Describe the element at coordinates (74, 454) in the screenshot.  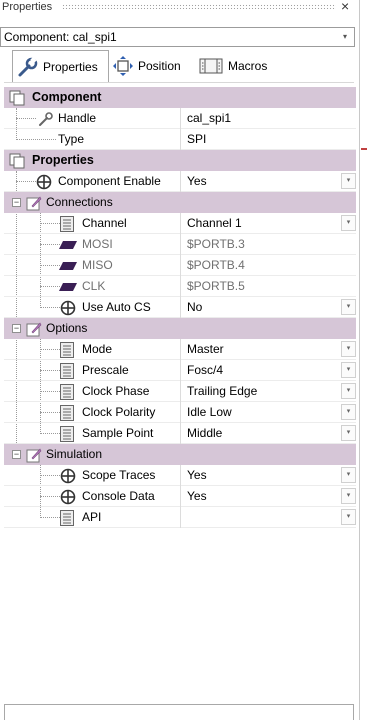
I see `subcategory-simulation-label: Simulation` at that location.